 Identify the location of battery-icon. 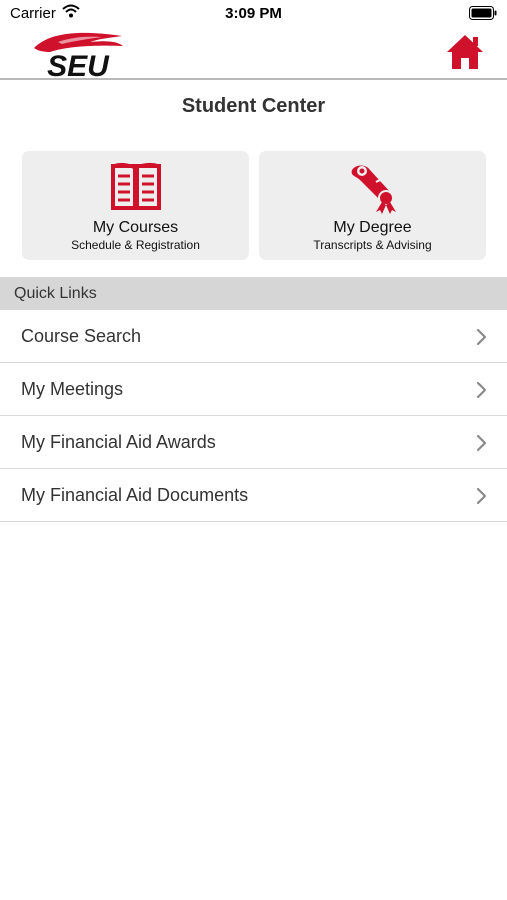
(483, 15).